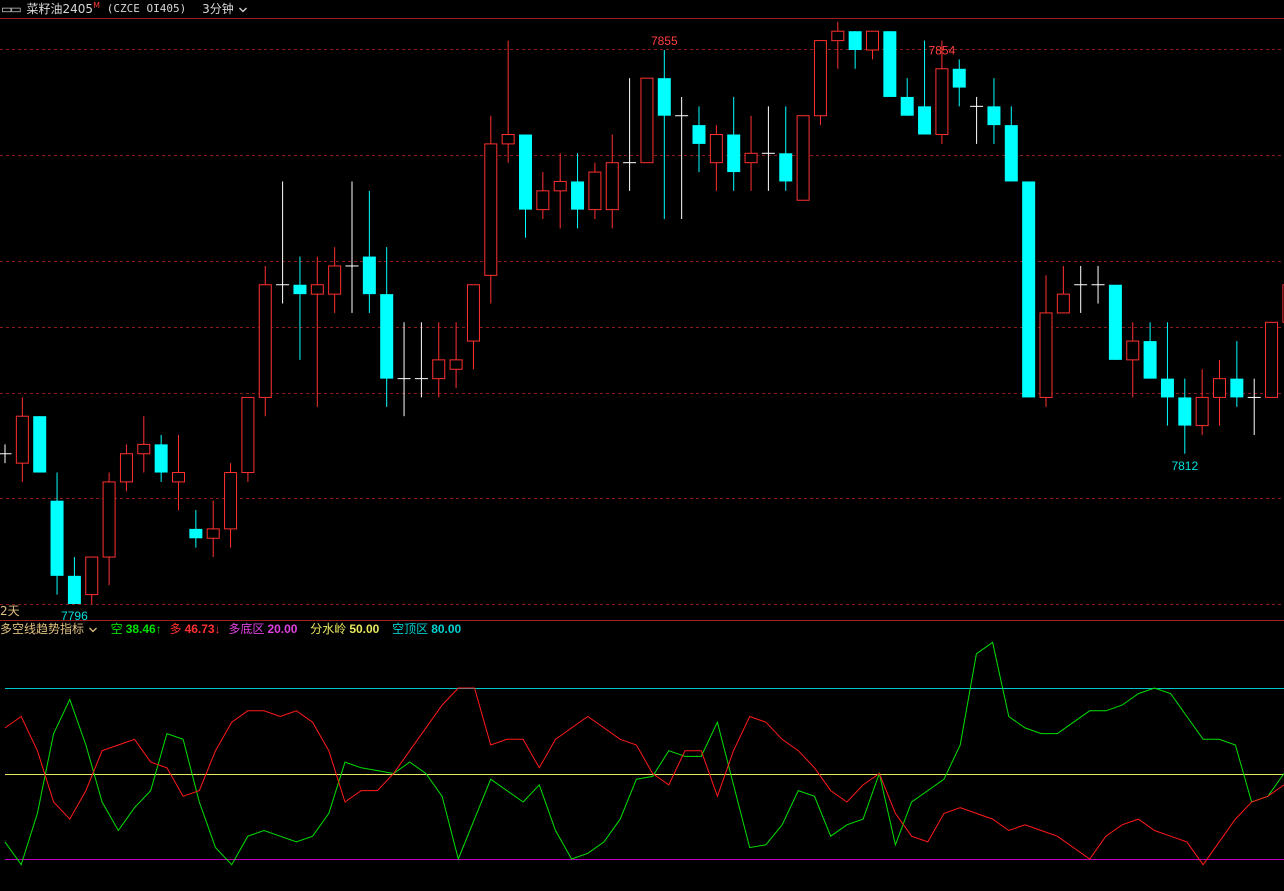 Image resolution: width=1284 pixels, height=891 pixels. What do you see at coordinates (49, 629) in the screenshot?
I see `indicator-selector: 多空线趋势指标` at bounding box center [49, 629].